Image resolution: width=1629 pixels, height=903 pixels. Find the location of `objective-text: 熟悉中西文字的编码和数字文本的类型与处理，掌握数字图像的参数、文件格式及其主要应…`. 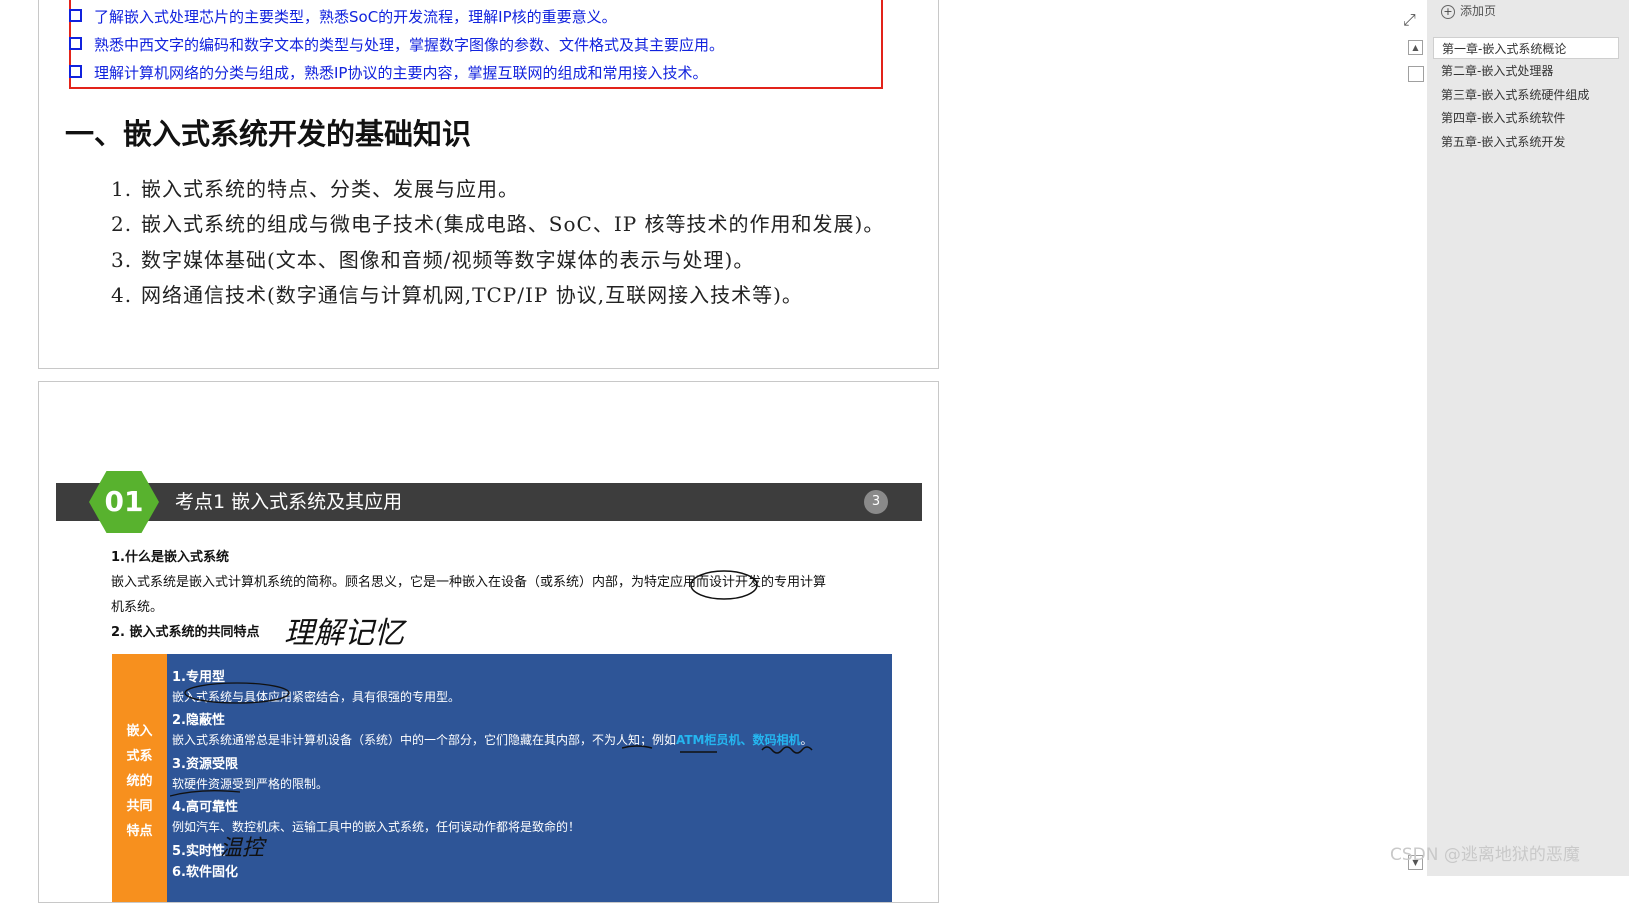

objective-text: 熟悉中西文字的编码和数字文本的类型与处理，掌握数字图像的参数、文件格式及其主要应… is located at coordinates (409, 45).